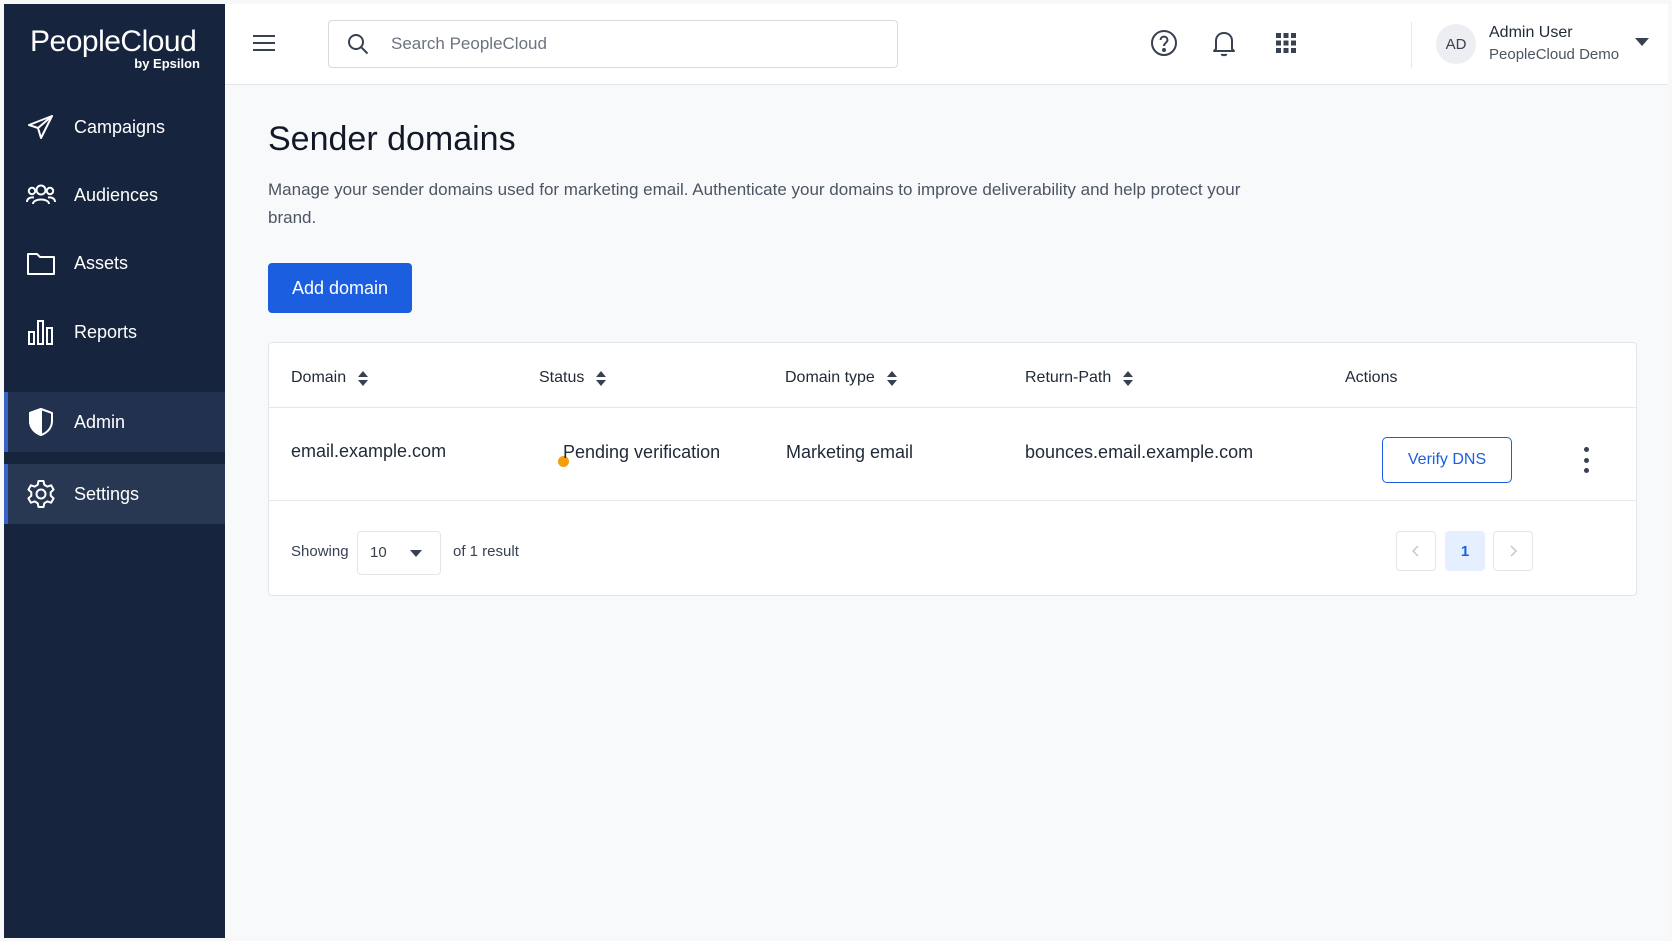 Image resolution: width=1672 pixels, height=941 pixels. I want to click on bell-icon, so click(1224, 43).